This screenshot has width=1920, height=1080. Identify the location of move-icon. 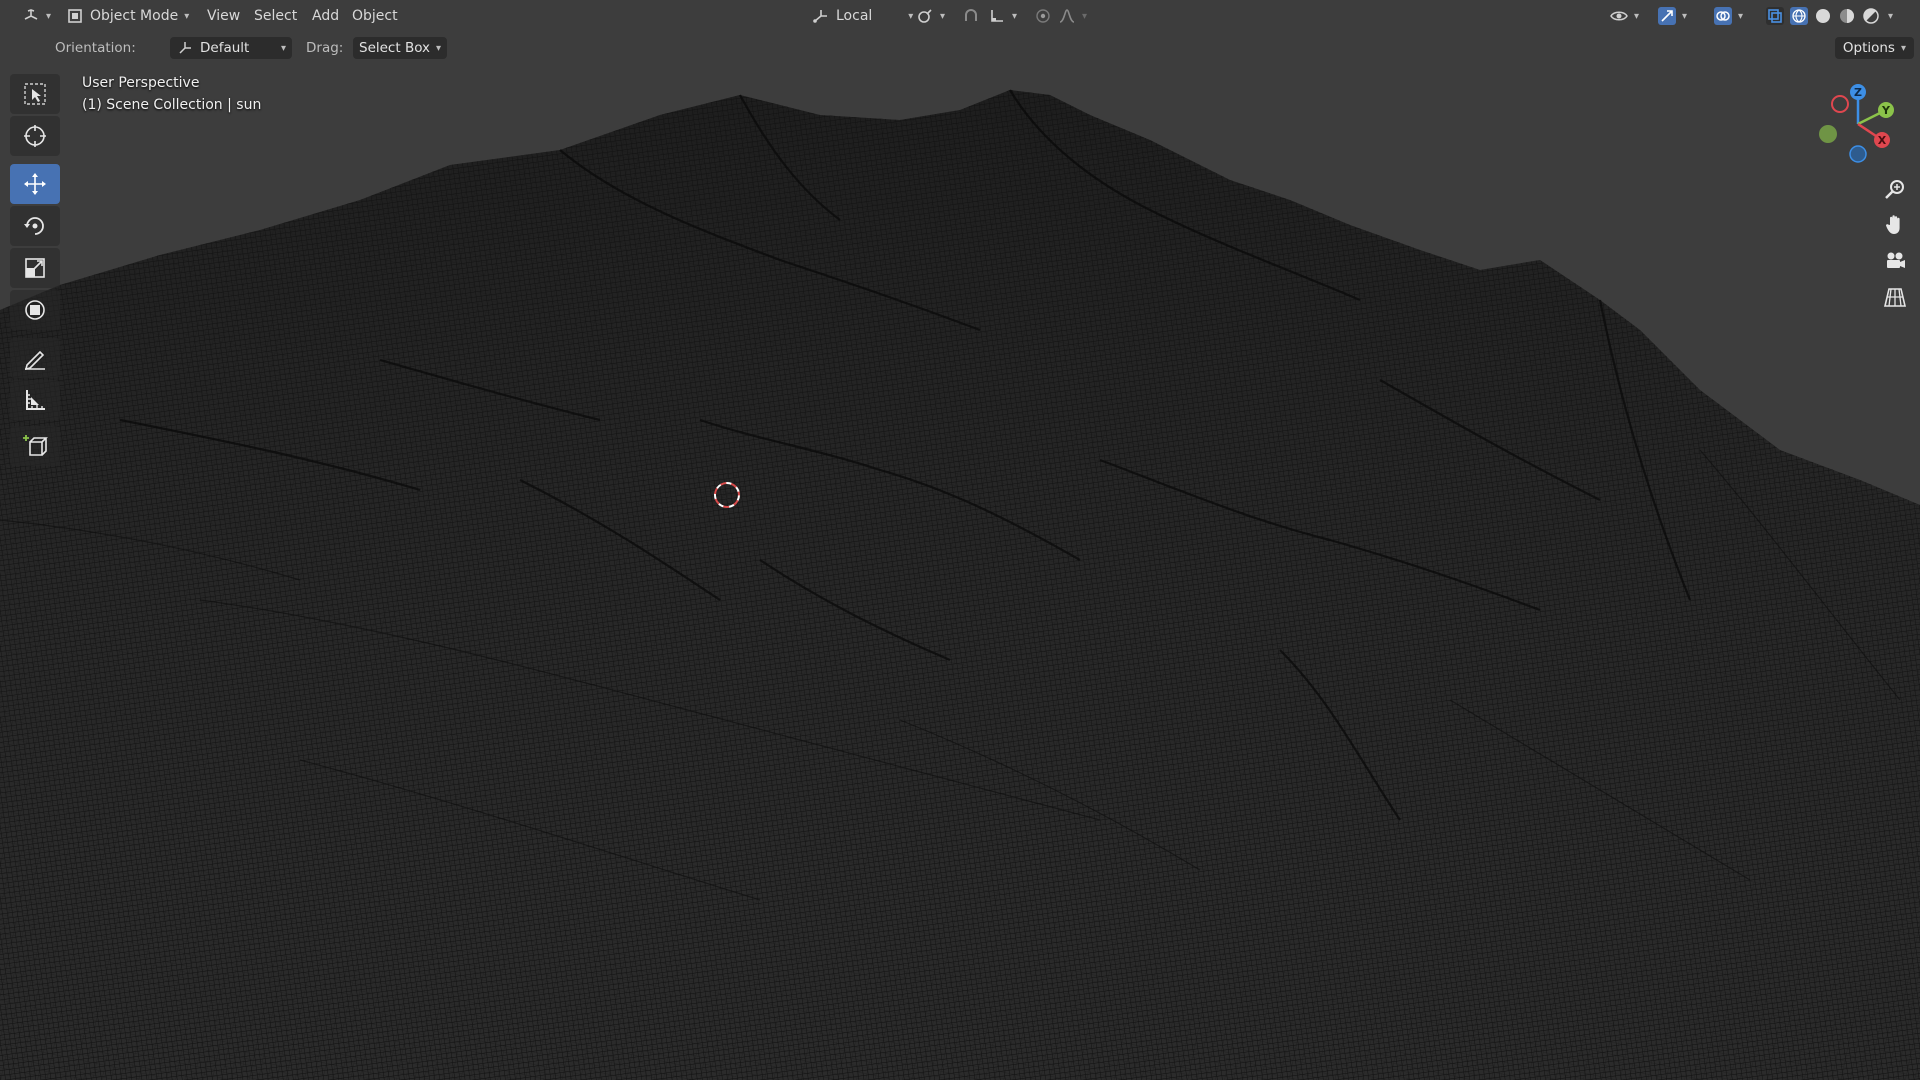
(35, 184).